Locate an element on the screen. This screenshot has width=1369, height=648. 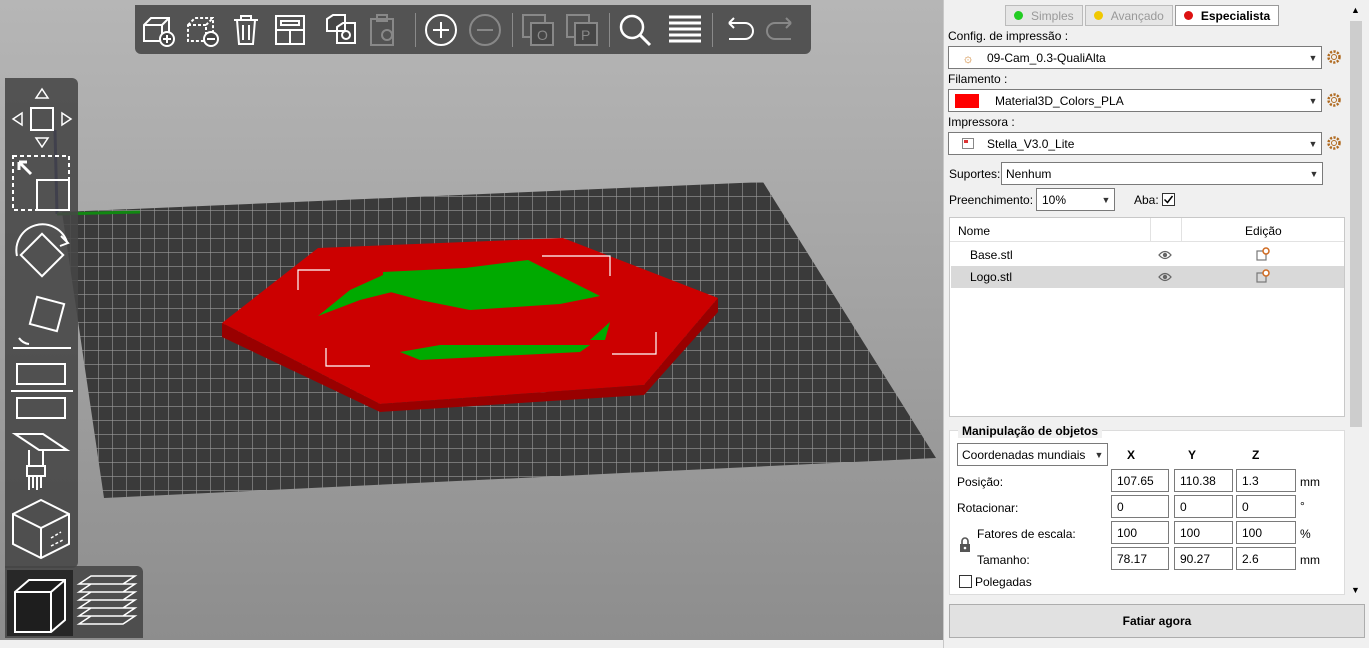
infill-select: 10% ▼ is located at coordinates (1075, 199).